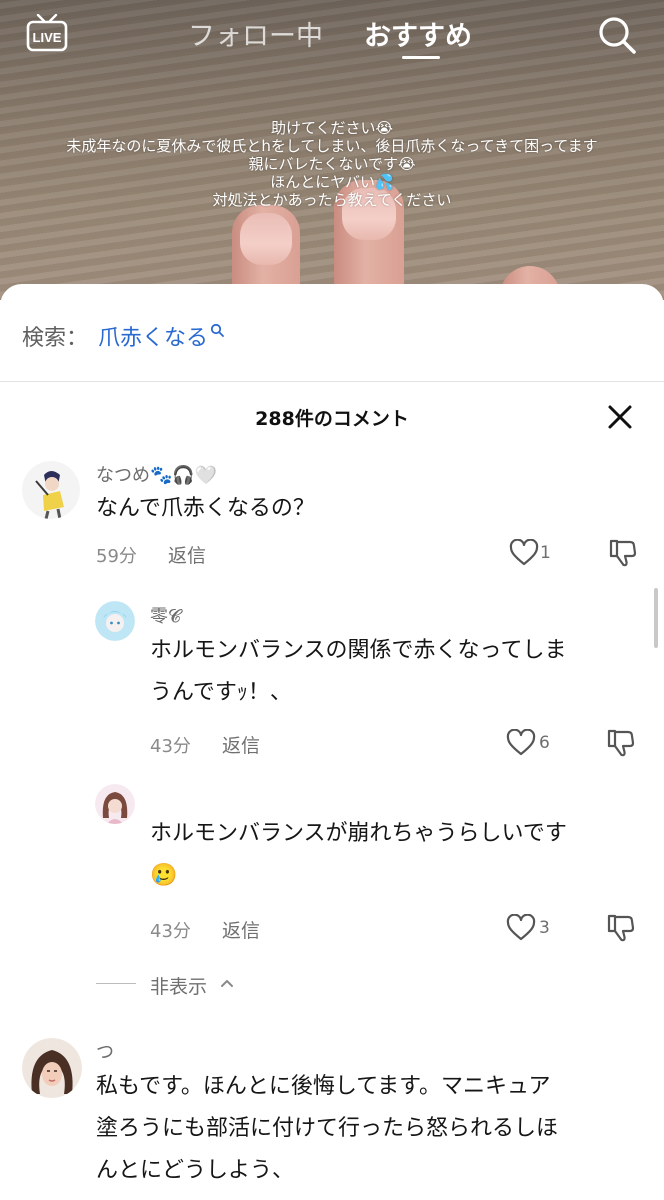  What do you see at coordinates (227, 983) in the screenshot?
I see `chevron-up-icon` at bounding box center [227, 983].